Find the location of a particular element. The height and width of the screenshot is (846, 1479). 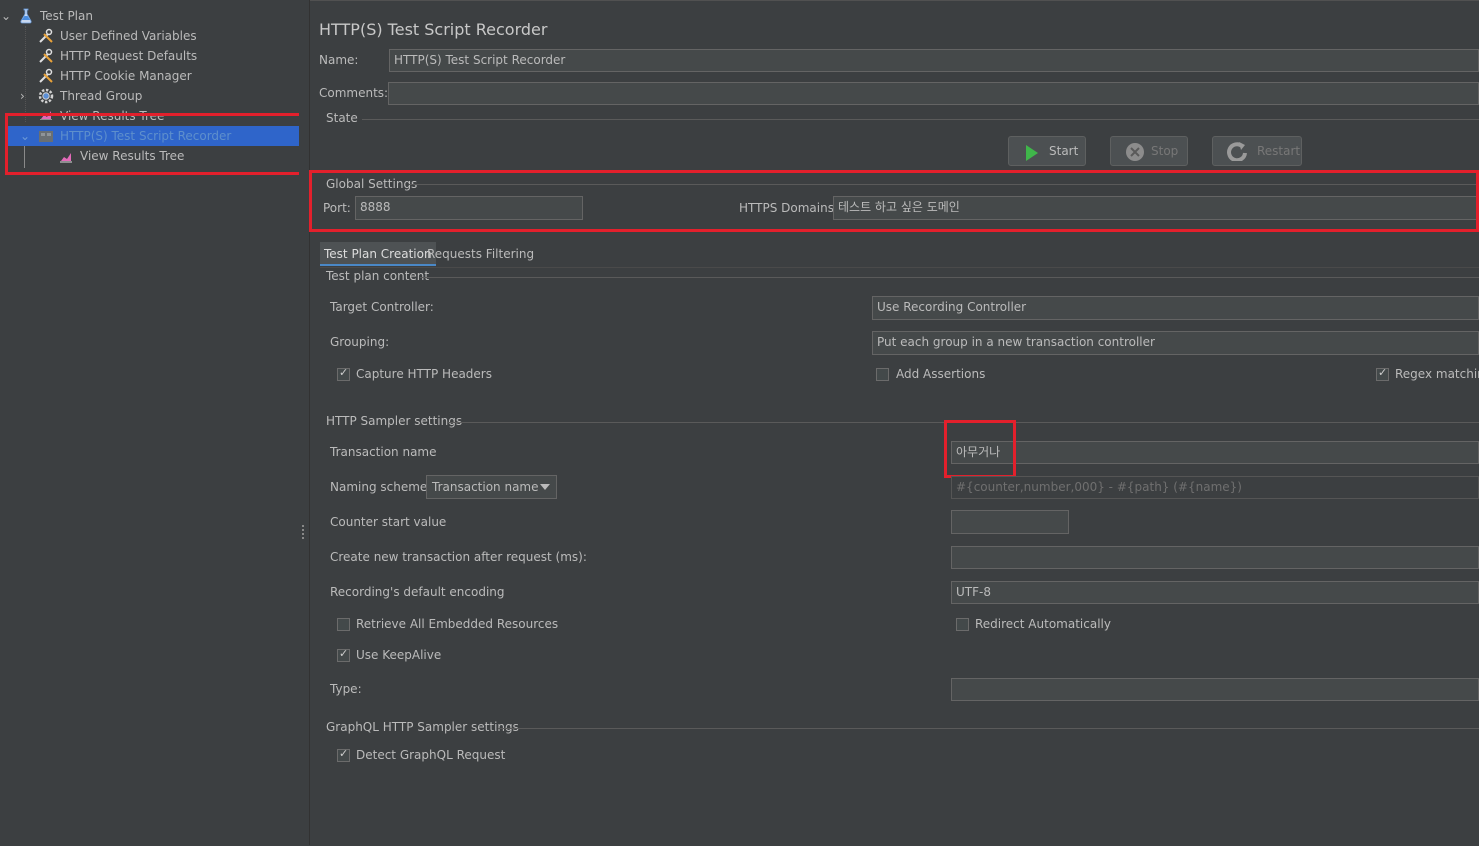

target-controller-select: Use Recording Controller is located at coordinates (1175, 308).